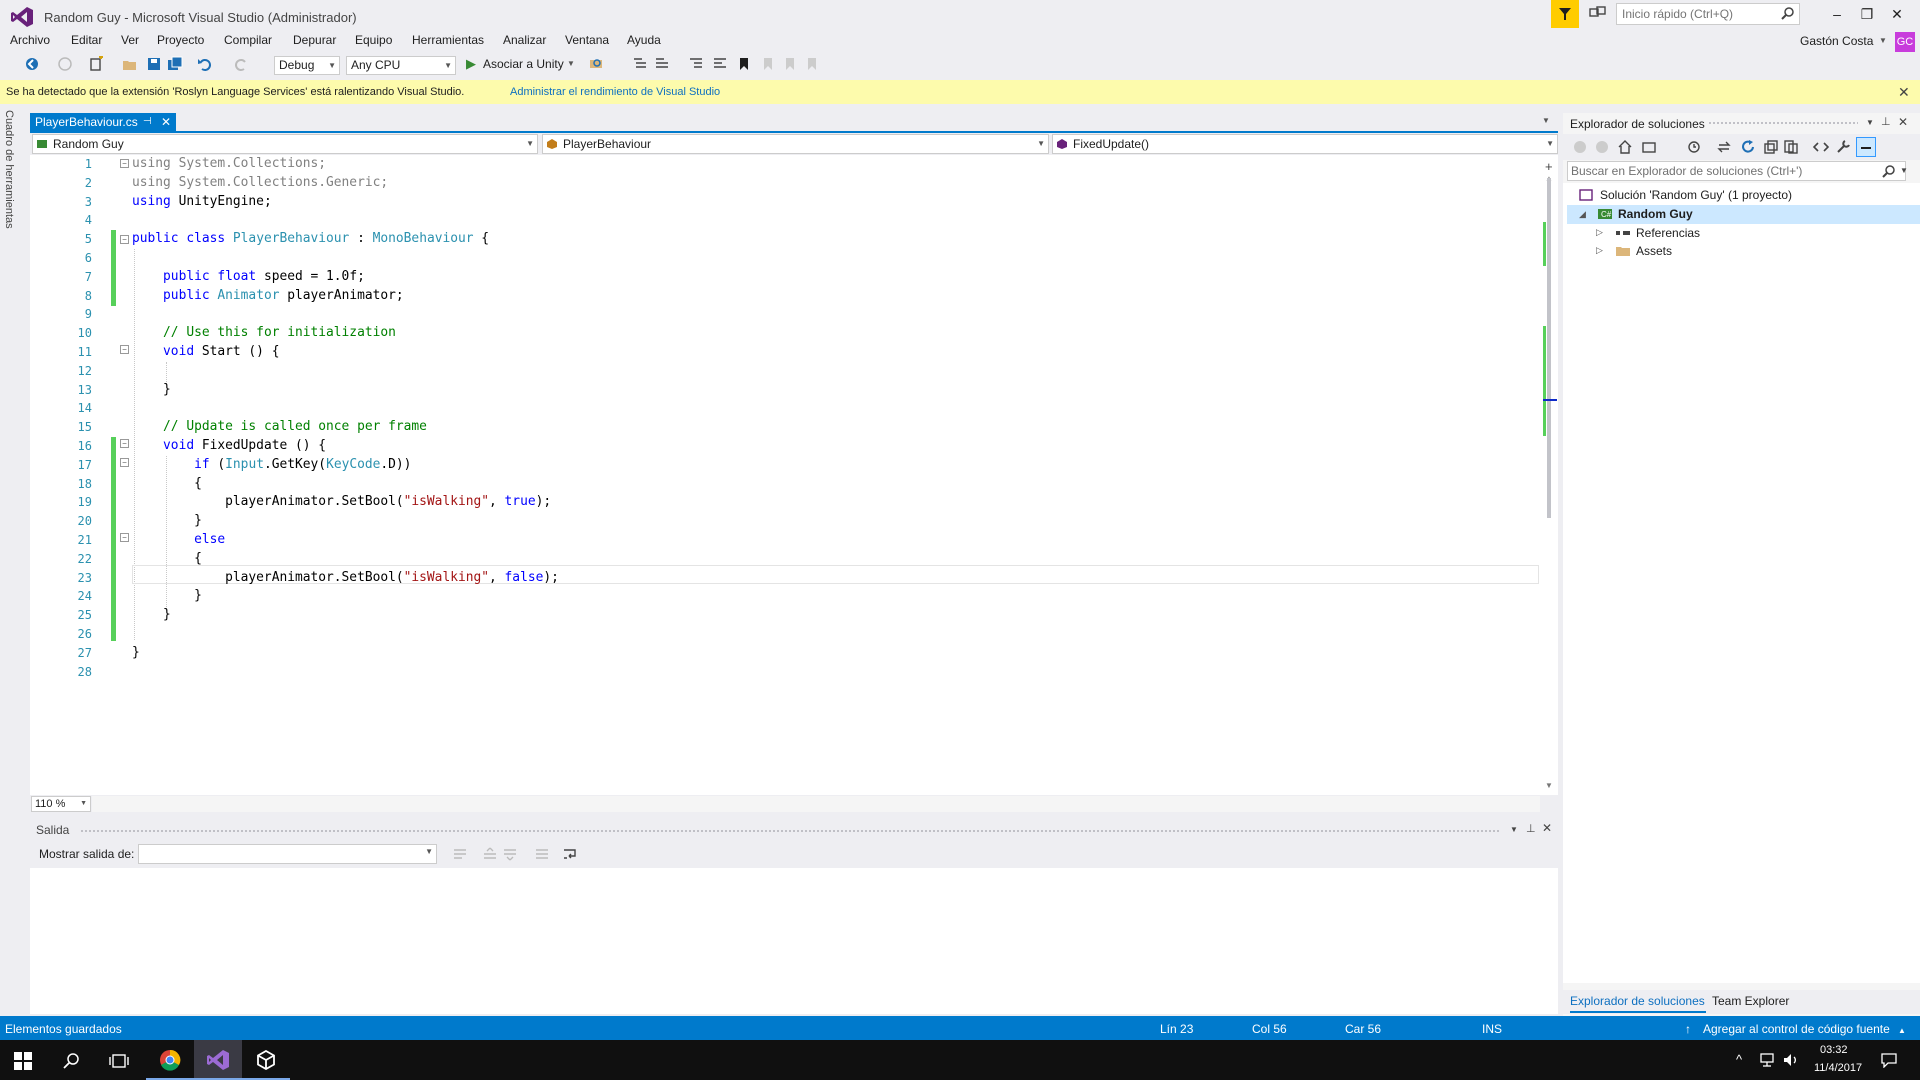 This screenshot has height=1080, width=1920. Describe the element at coordinates (1867, 14) in the screenshot. I see `maximize-button: ❐` at that location.